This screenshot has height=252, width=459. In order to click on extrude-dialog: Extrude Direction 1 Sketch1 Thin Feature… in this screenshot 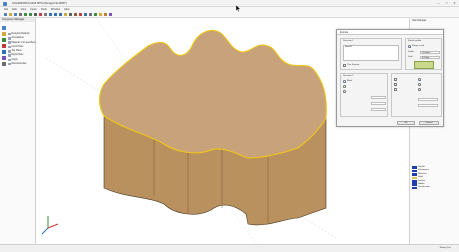, I will do `click(390, 78)`.